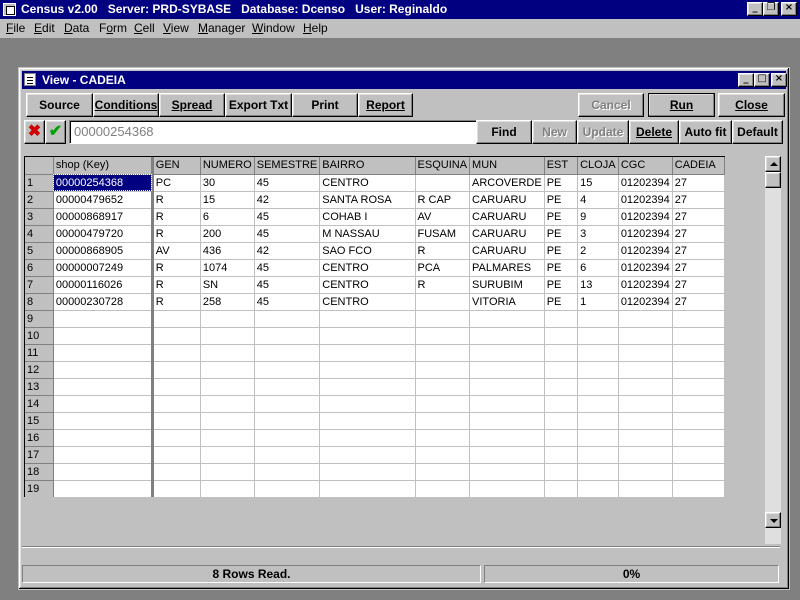  I want to click on row-number: 5, so click(39, 251).